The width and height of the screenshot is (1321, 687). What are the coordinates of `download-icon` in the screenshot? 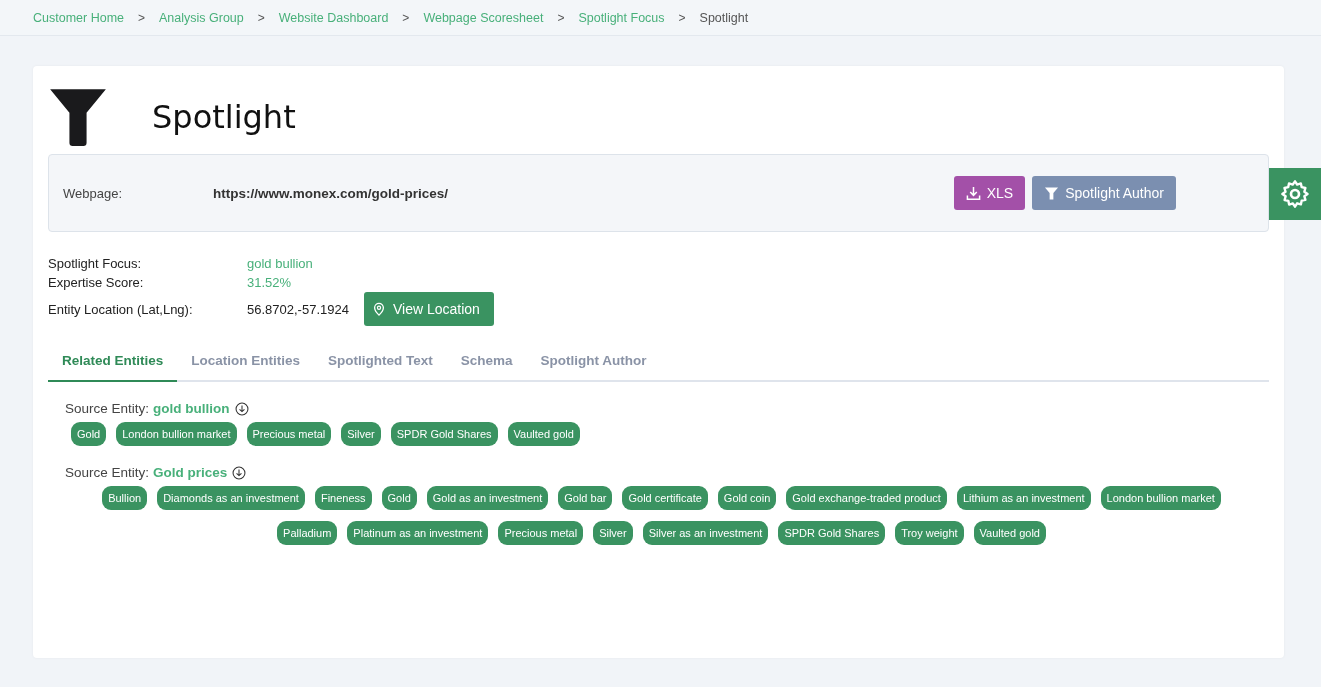 It's located at (973, 193).